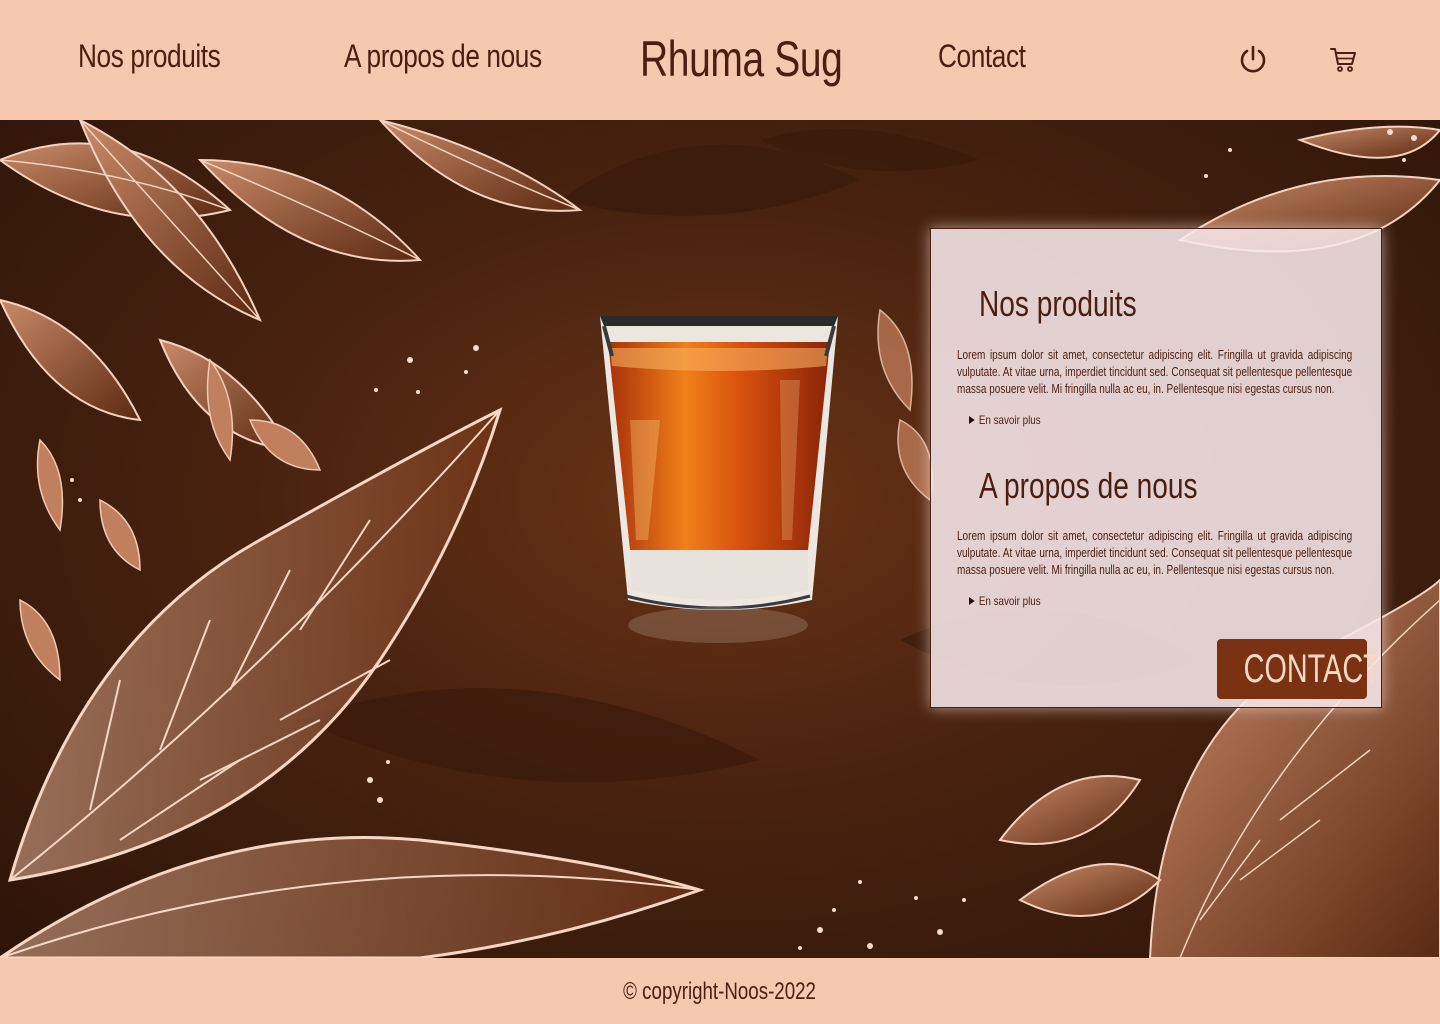 This screenshot has width=1440, height=1024. Describe the element at coordinates (443, 56) in the screenshot. I see `nav-link-about: A propos de nous` at that location.